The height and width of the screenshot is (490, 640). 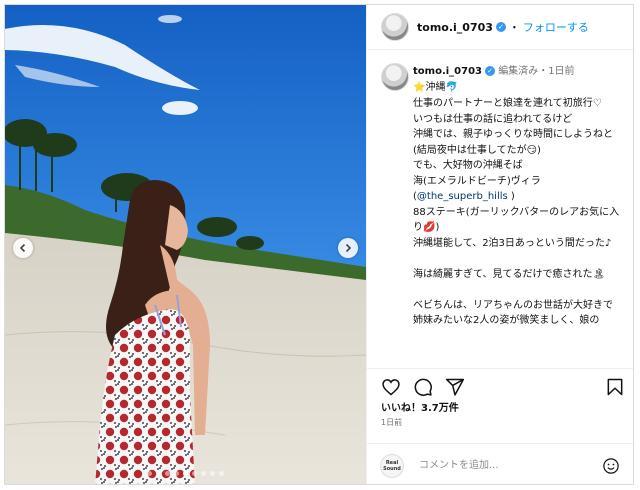 What do you see at coordinates (395, 77) in the screenshot?
I see `caption-author-avatar` at bounding box center [395, 77].